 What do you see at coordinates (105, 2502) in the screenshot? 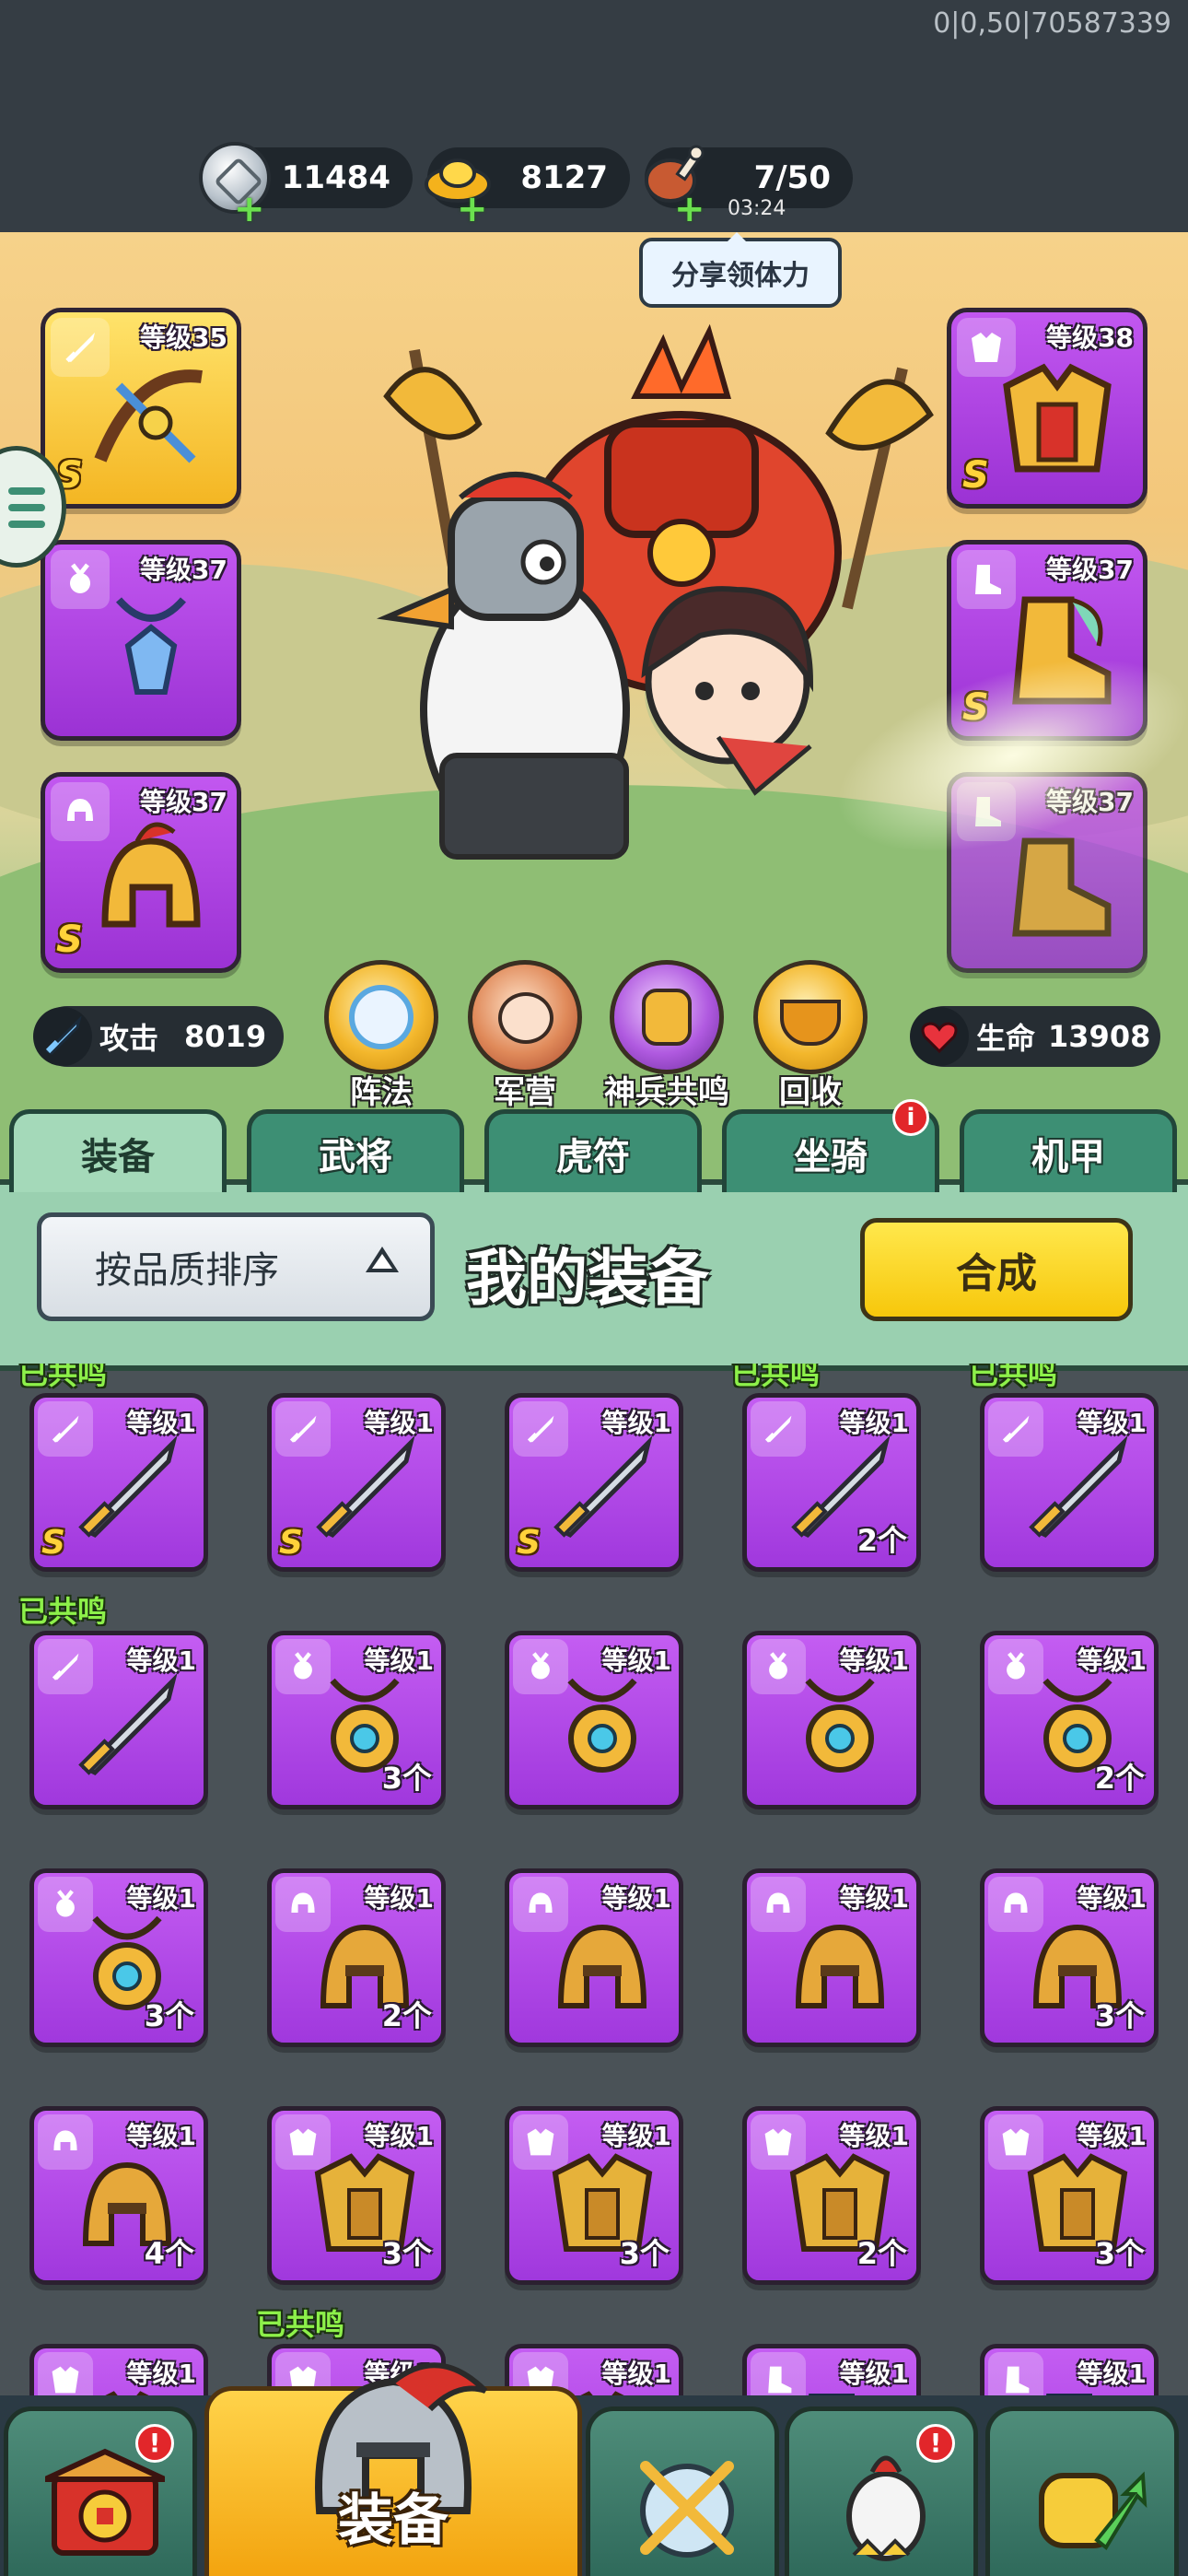
I see `coin-gate-icon` at bounding box center [105, 2502].